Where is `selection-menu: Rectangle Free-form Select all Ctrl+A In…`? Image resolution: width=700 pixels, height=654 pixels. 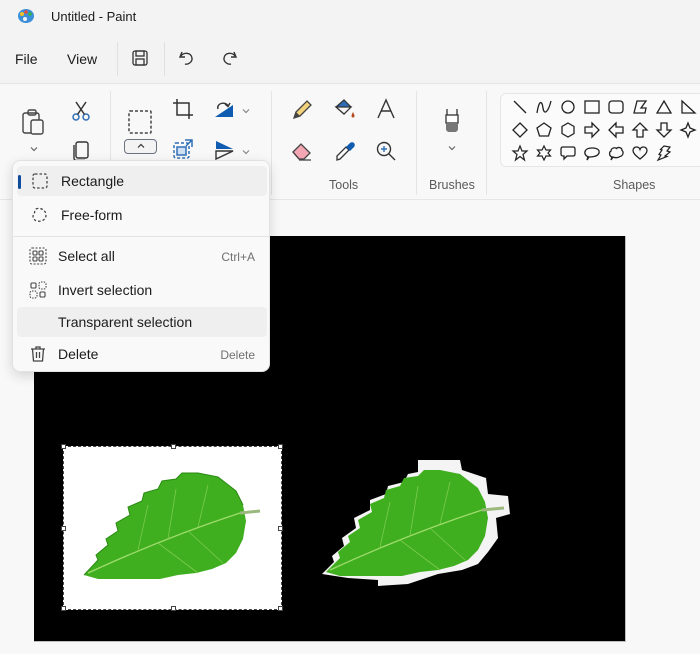
selection-menu: Rectangle Free-form Select all Ctrl+A In… is located at coordinates (141, 266).